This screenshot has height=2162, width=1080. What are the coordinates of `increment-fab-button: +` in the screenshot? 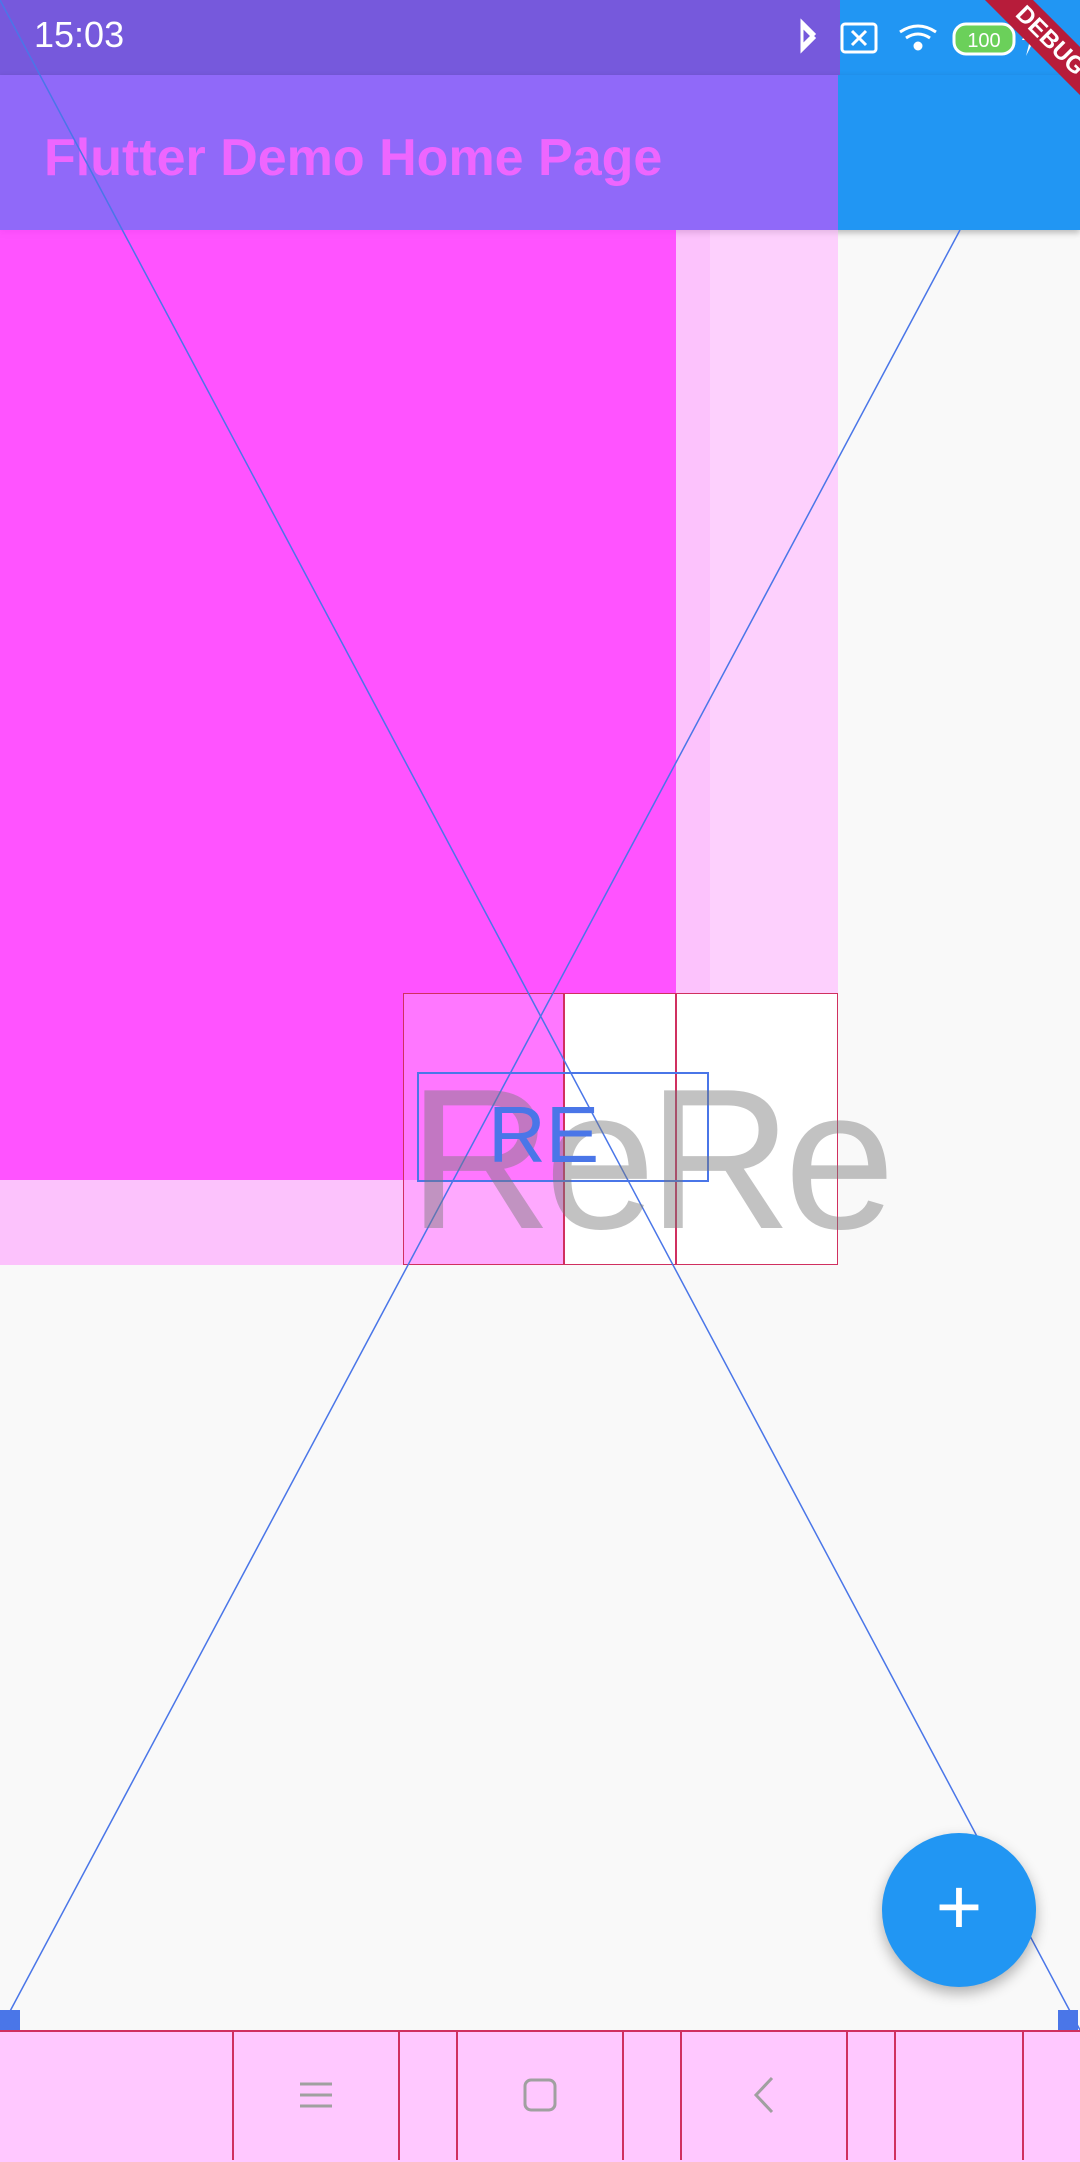 It's located at (959, 1910).